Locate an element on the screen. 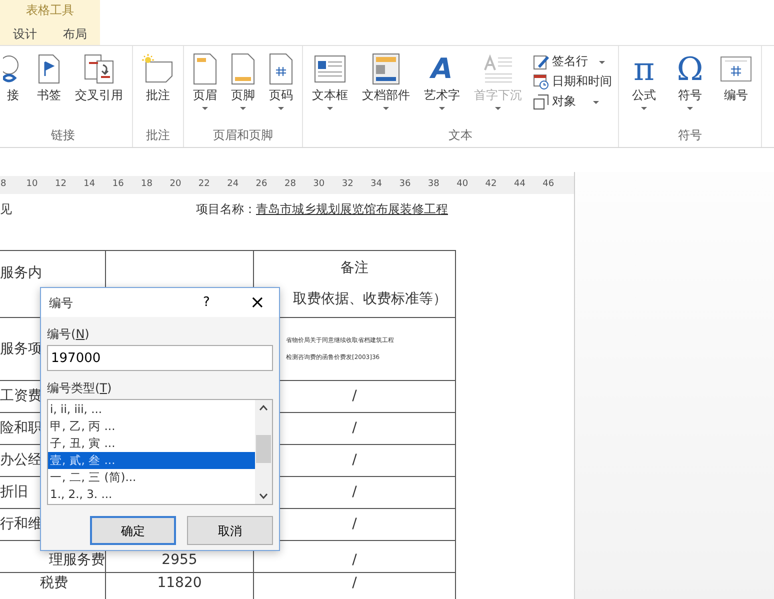  project-line: 项目名称：青岛市城乡规划展览馆布展装修工程 is located at coordinates (322, 209).